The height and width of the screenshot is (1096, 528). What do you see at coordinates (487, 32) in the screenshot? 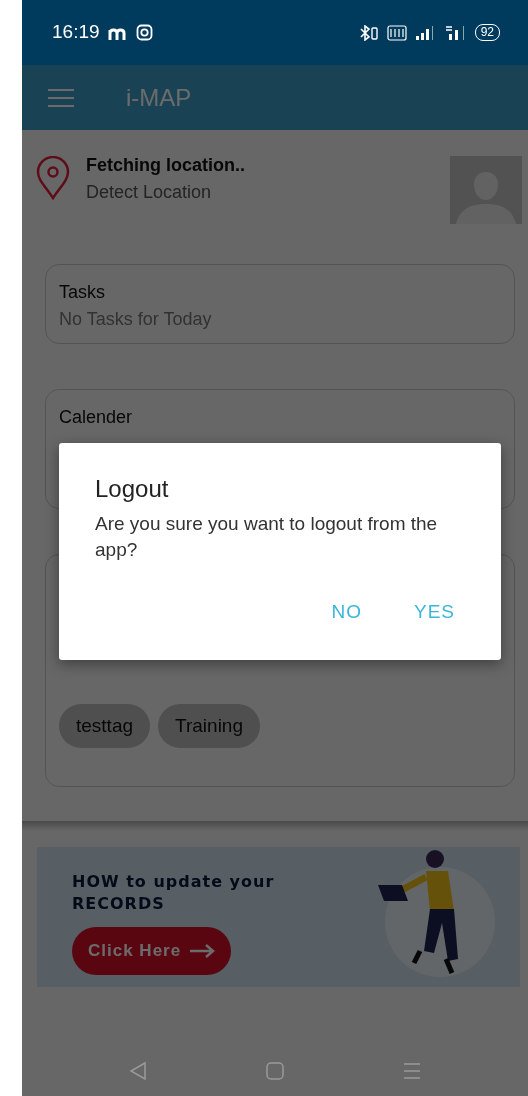
I see `battery-icon: 92` at bounding box center [487, 32].